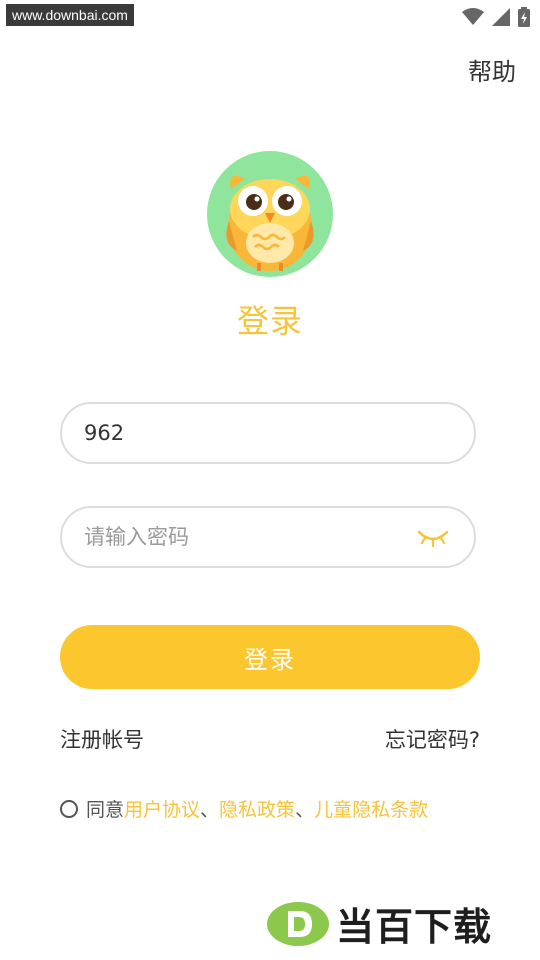 Image resolution: width=540 pixels, height=960 pixels. What do you see at coordinates (270, 16) in the screenshot?
I see `status-bar: www.downbai.com` at bounding box center [270, 16].